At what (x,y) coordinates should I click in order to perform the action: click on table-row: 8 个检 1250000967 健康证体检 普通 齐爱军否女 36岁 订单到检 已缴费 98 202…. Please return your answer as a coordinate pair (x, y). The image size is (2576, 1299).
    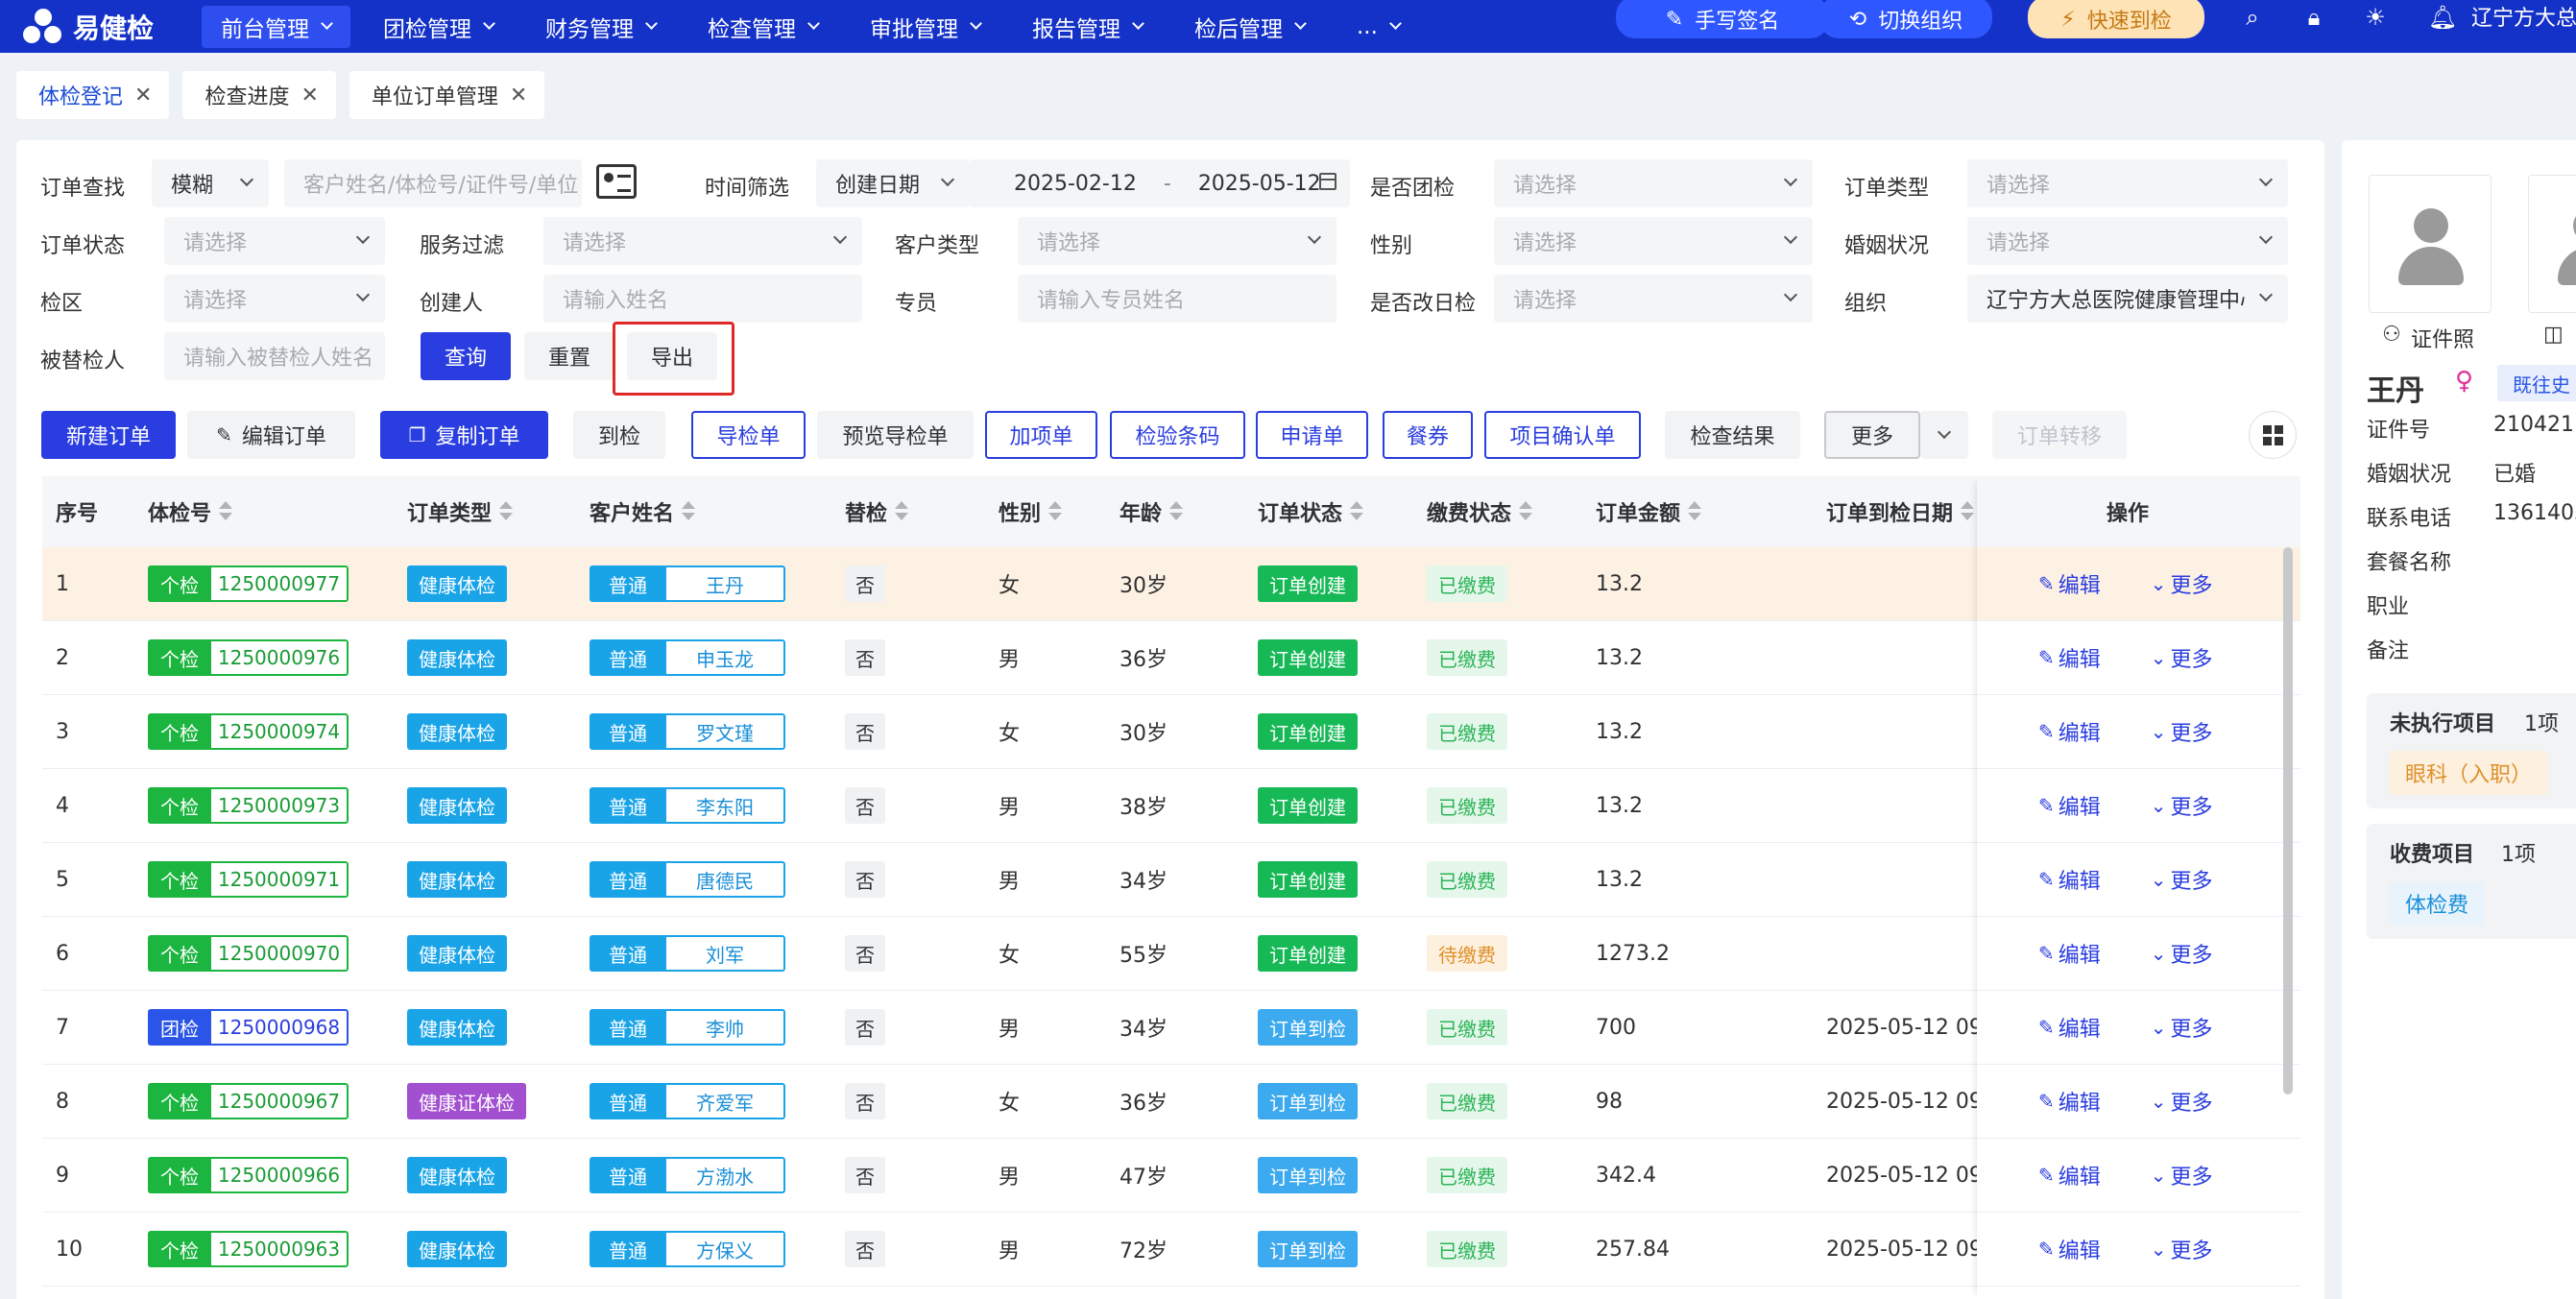
    Looking at the image, I should click on (1171, 1102).